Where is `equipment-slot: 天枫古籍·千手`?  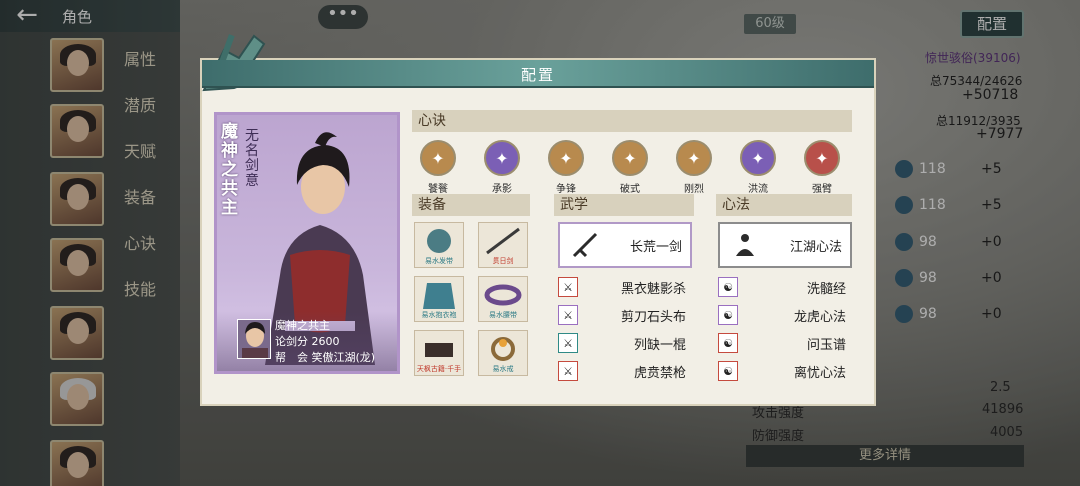
equipment-slot: 天枫古籍·千手 is located at coordinates (439, 353).